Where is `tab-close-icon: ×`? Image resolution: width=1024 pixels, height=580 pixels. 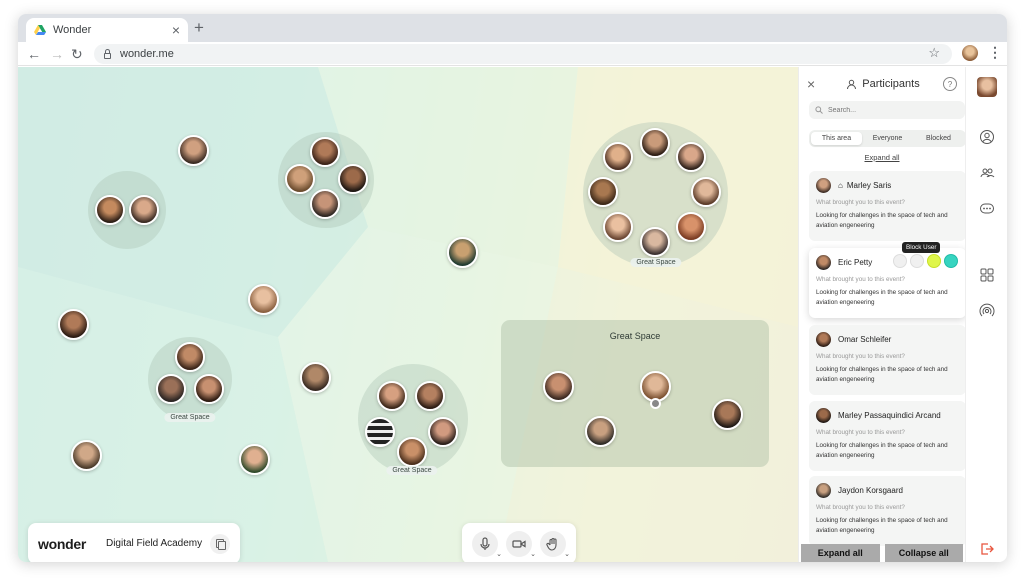 tab-close-icon: × is located at coordinates (176, 30).